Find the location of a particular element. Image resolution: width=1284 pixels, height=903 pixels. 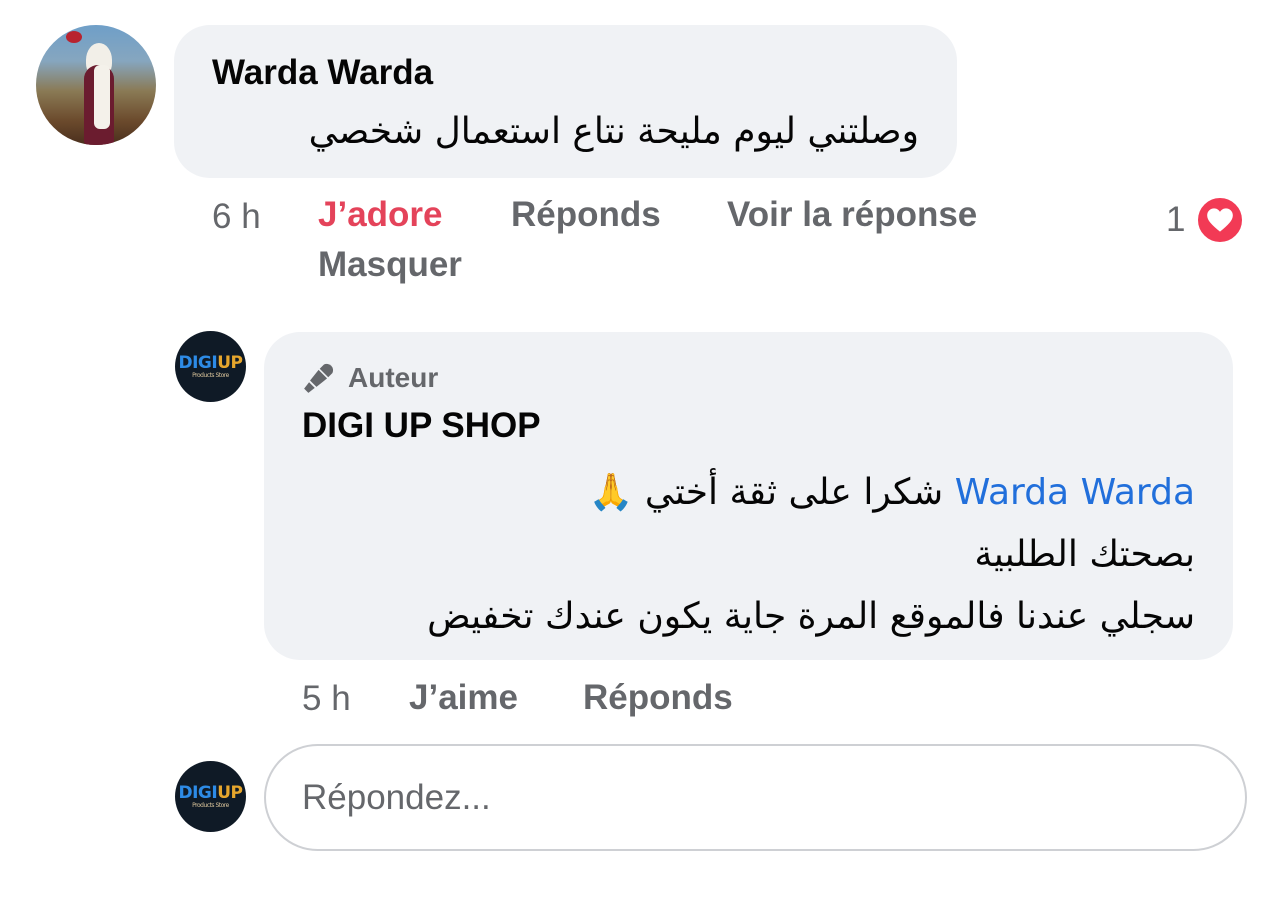

reply-button: Réponds is located at coordinates (586, 215).